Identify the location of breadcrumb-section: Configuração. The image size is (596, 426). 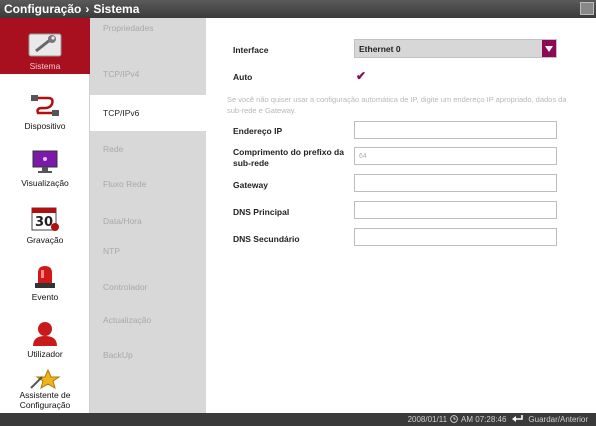
(43, 9).